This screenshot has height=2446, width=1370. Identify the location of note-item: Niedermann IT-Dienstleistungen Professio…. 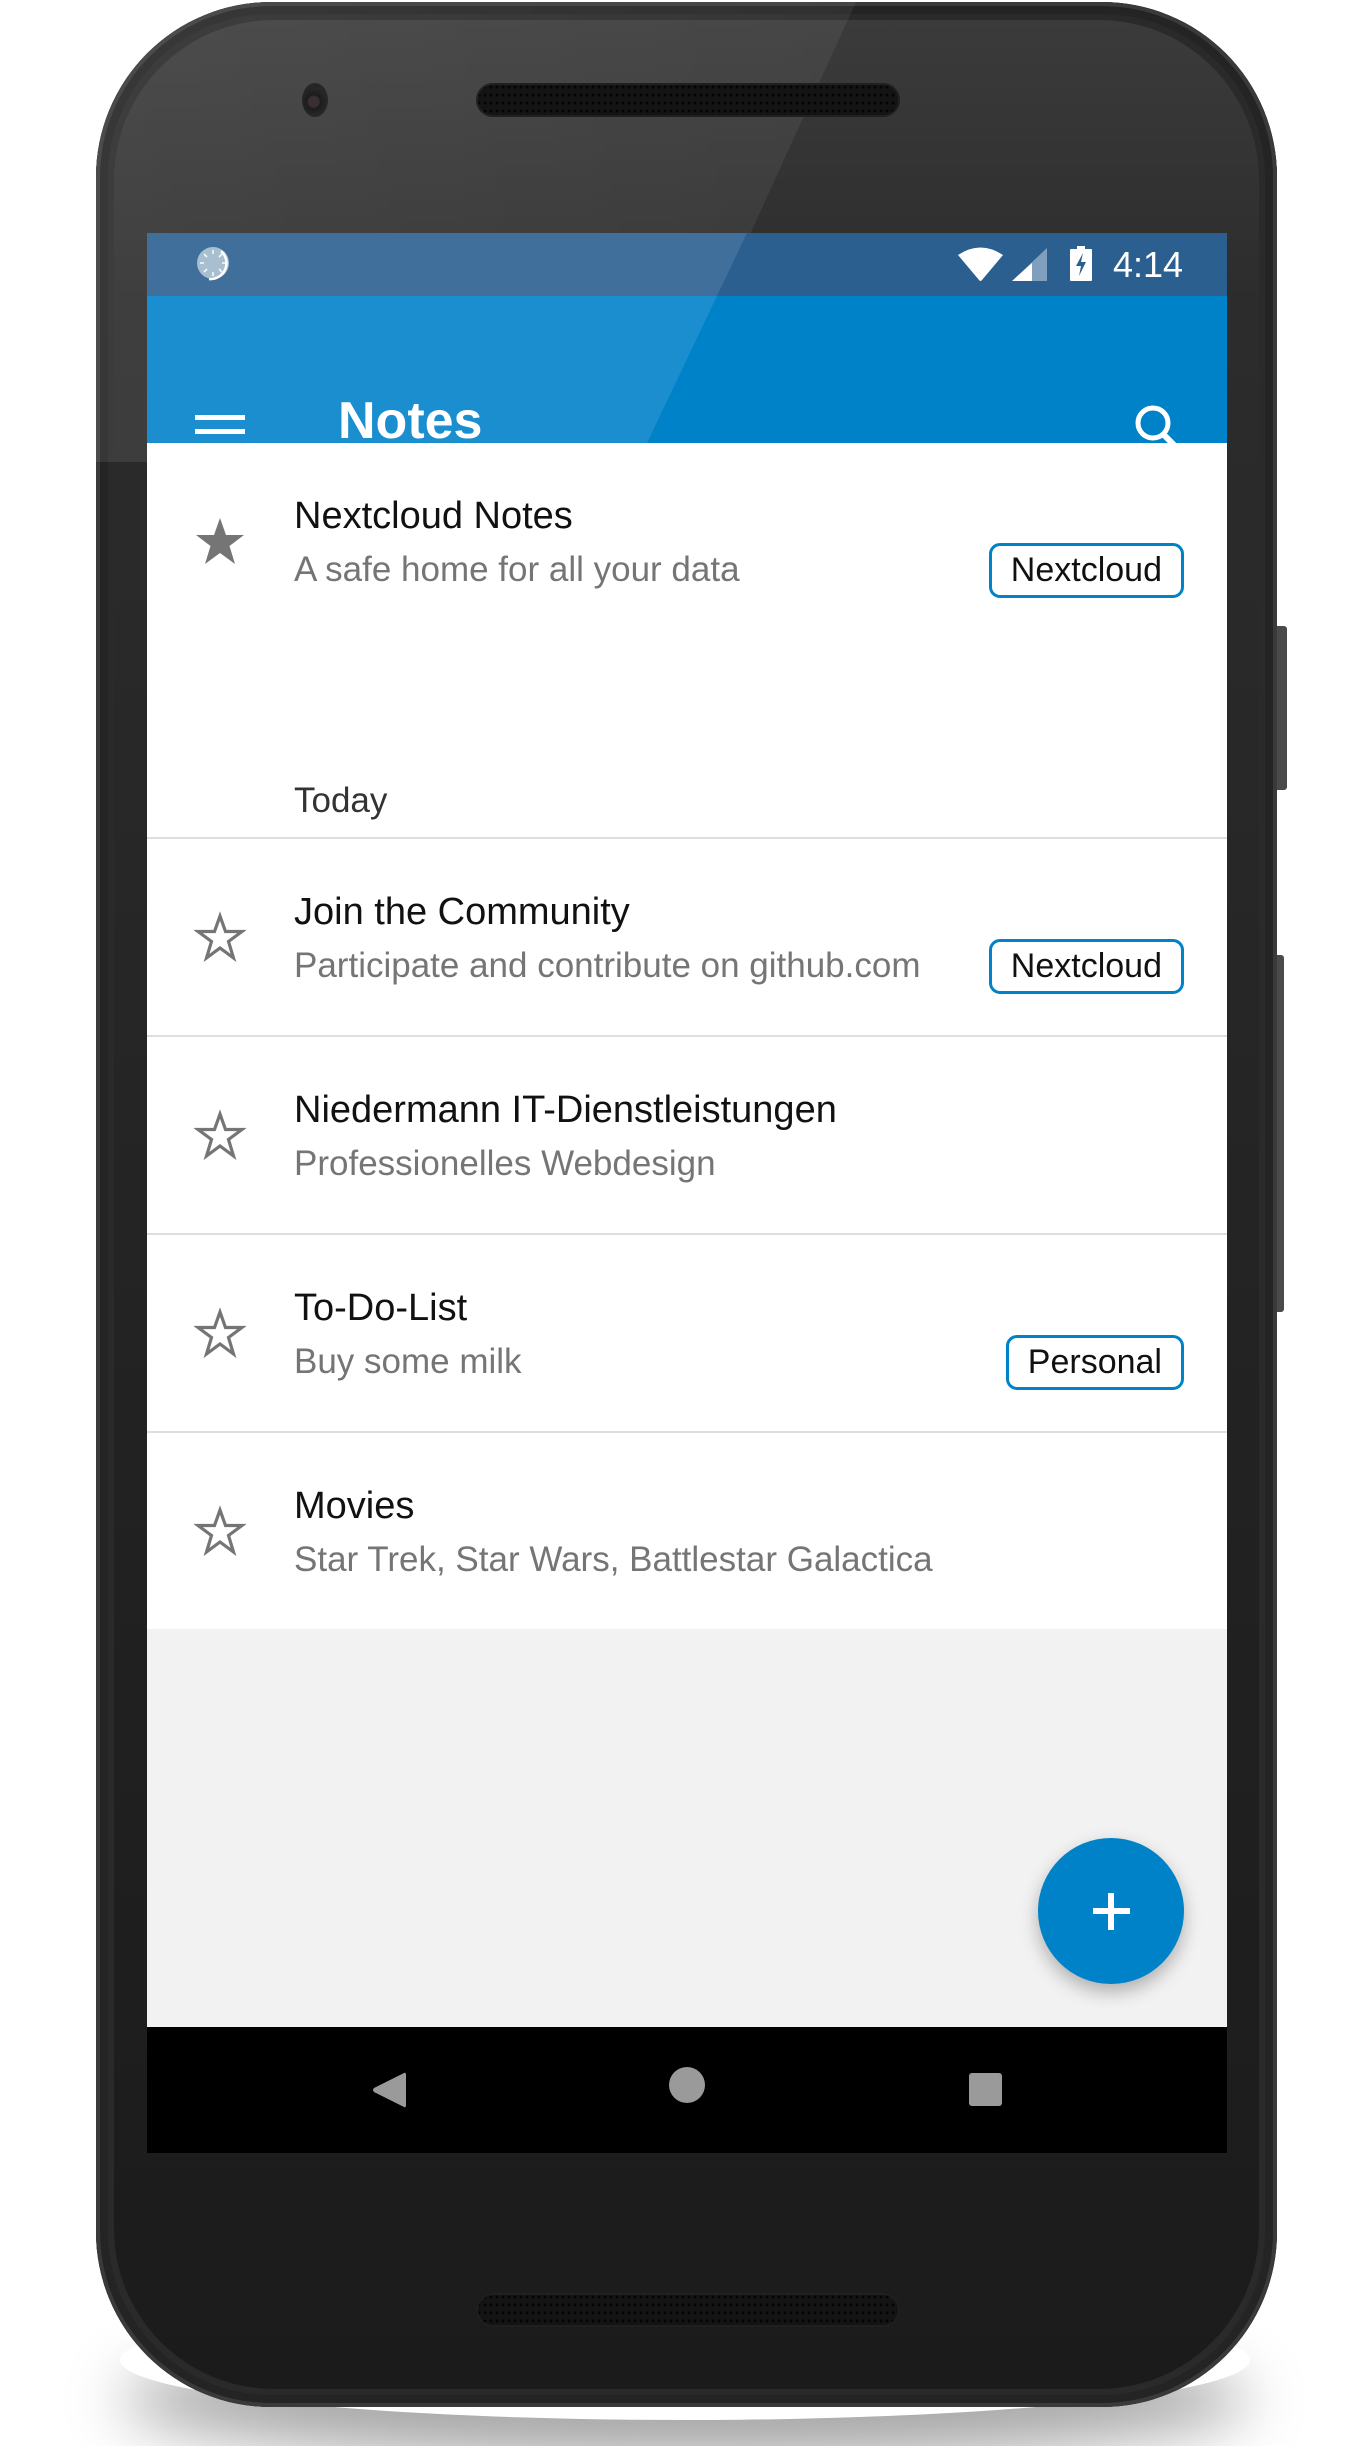
(687, 1136).